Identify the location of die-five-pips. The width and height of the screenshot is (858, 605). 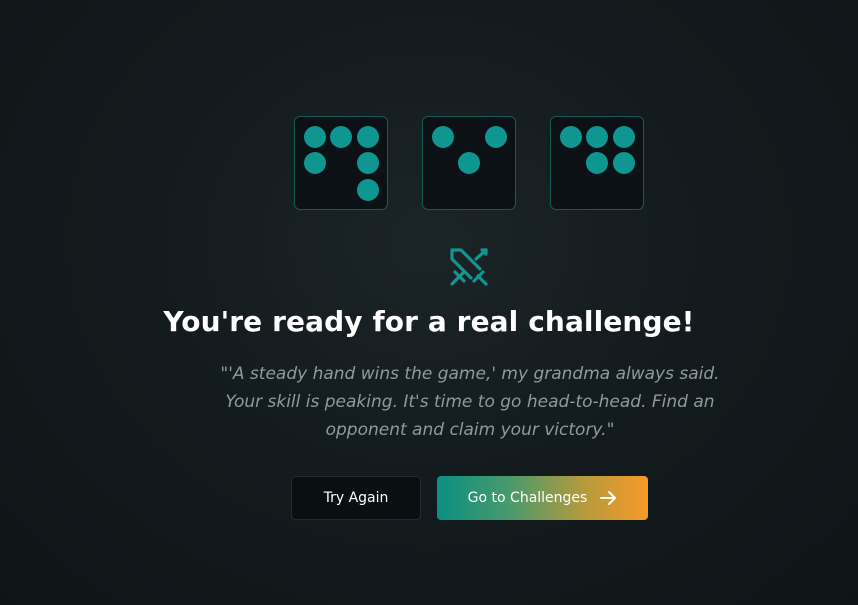
(597, 150).